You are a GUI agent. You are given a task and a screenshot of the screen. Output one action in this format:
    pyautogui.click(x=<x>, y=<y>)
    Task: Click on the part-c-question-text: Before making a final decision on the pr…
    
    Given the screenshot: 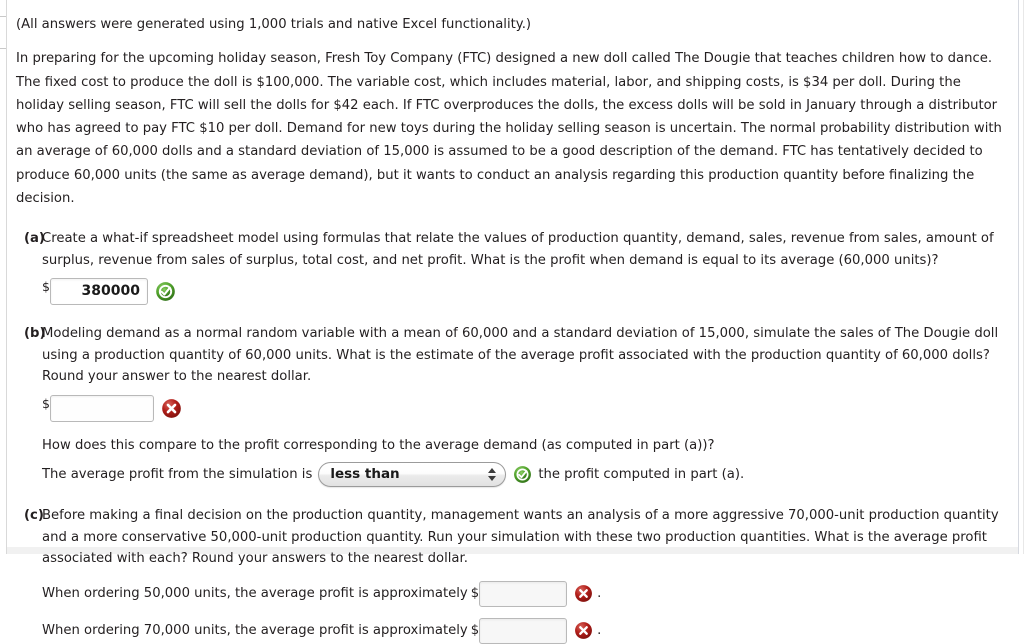 What is the action you would take?
    pyautogui.click(x=520, y=537)
    